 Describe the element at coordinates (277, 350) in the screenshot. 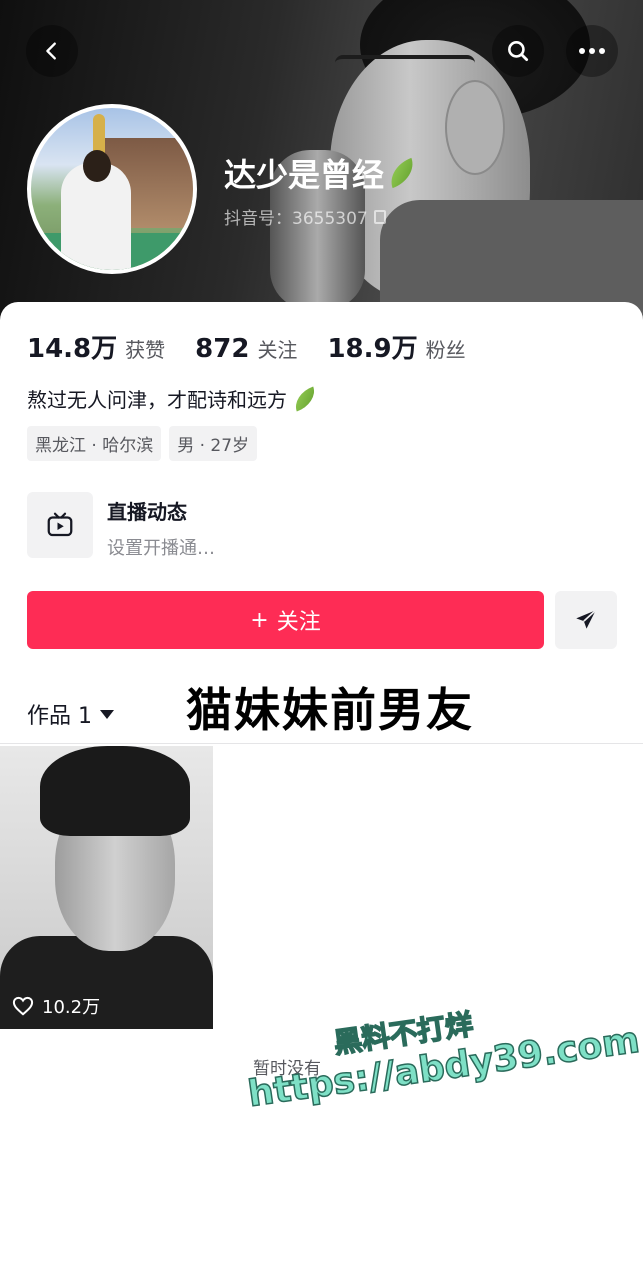

I see `stat-following-label: 关注` at that location.